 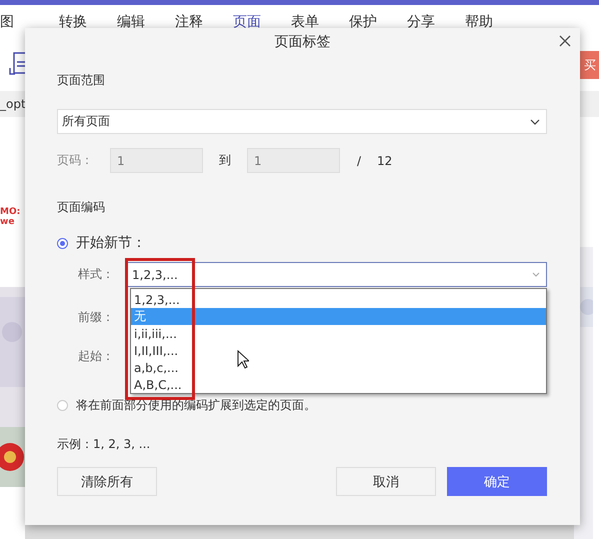 I want to click on field-label: 前缀：, so click(x=96, y=317).